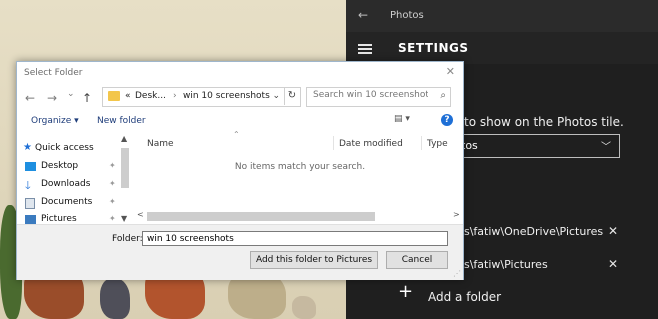  What do you see at coordinates (506, 264) in the screenshot?
I see `source-folder-path: s\fatiw\Pictures` at bounding box center [506, 264].